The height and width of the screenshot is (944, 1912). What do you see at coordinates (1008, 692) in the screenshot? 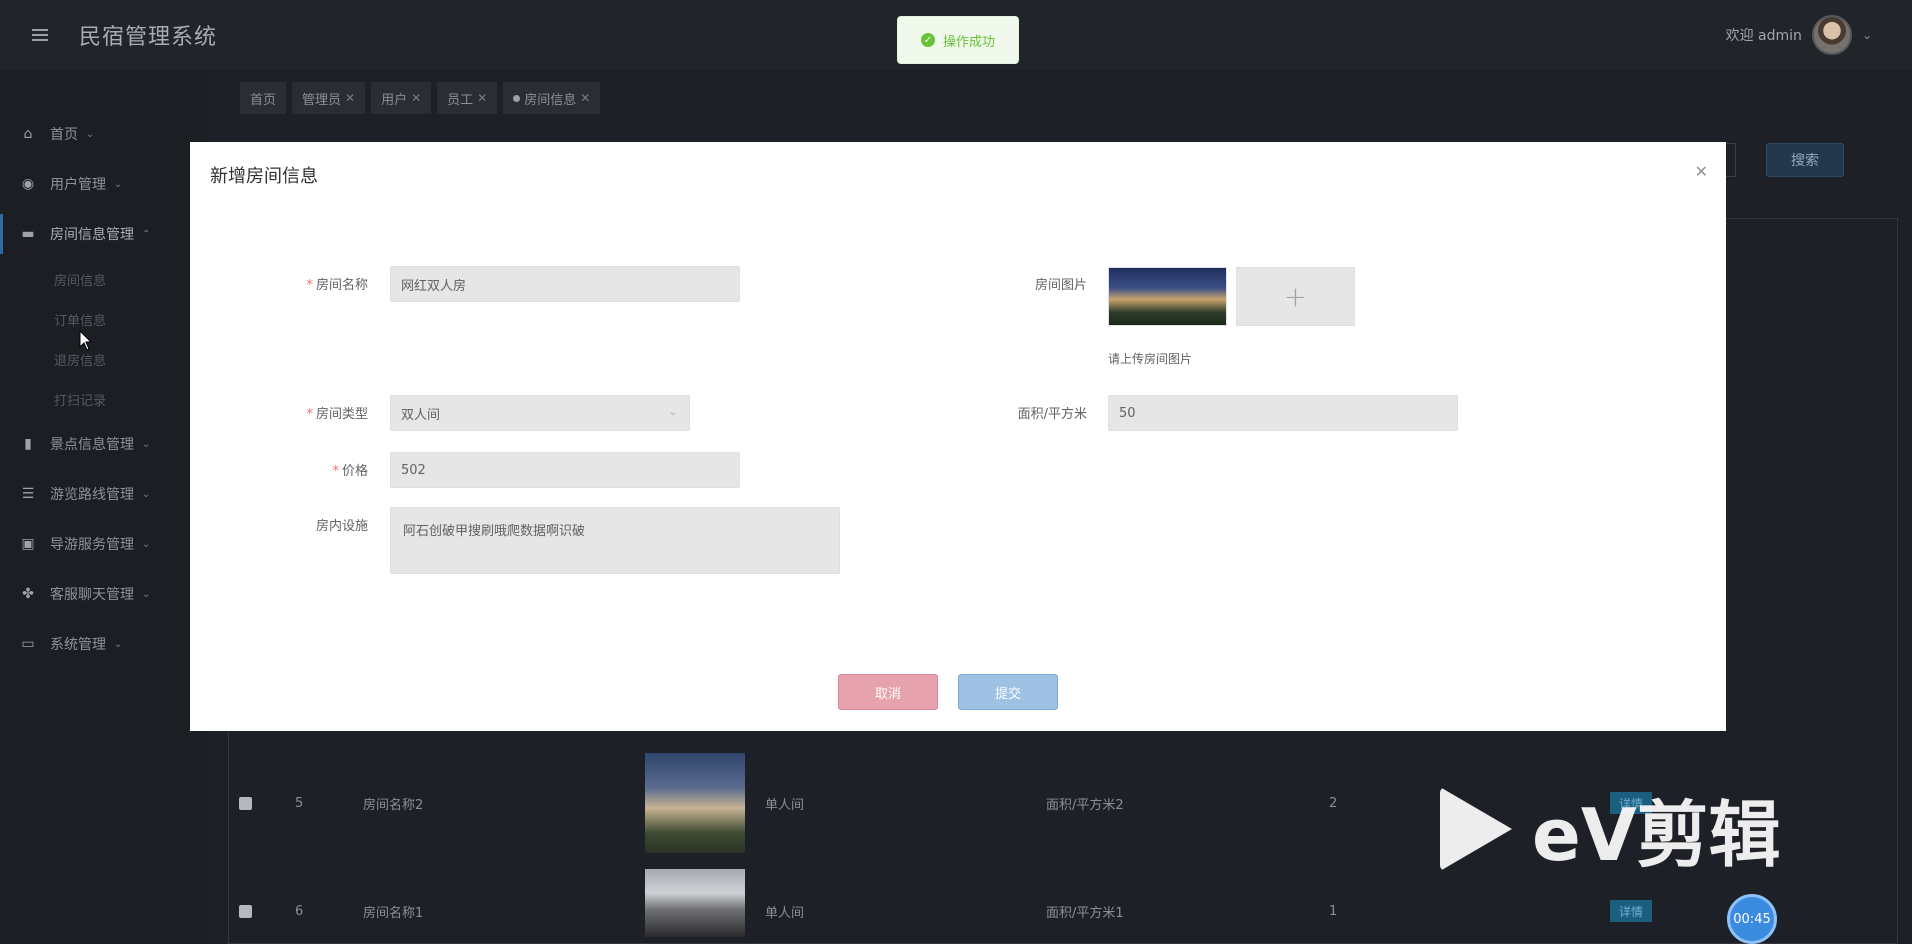
I see `submit-button: 提交` at bounding box center [1008, 692].